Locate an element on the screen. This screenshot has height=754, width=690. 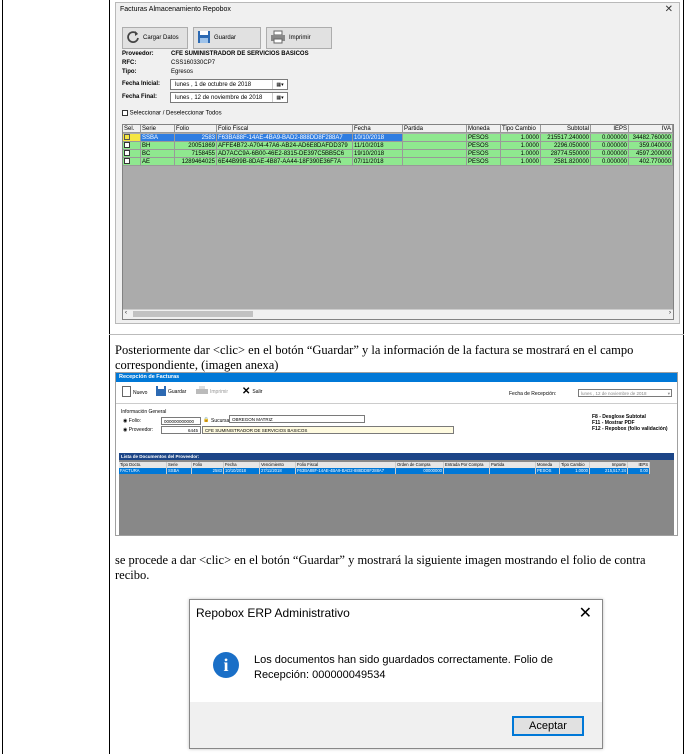
fecha-recepcion-value: lunes , 12 de noviembre de 2018 is located at coordinates (614, 393).